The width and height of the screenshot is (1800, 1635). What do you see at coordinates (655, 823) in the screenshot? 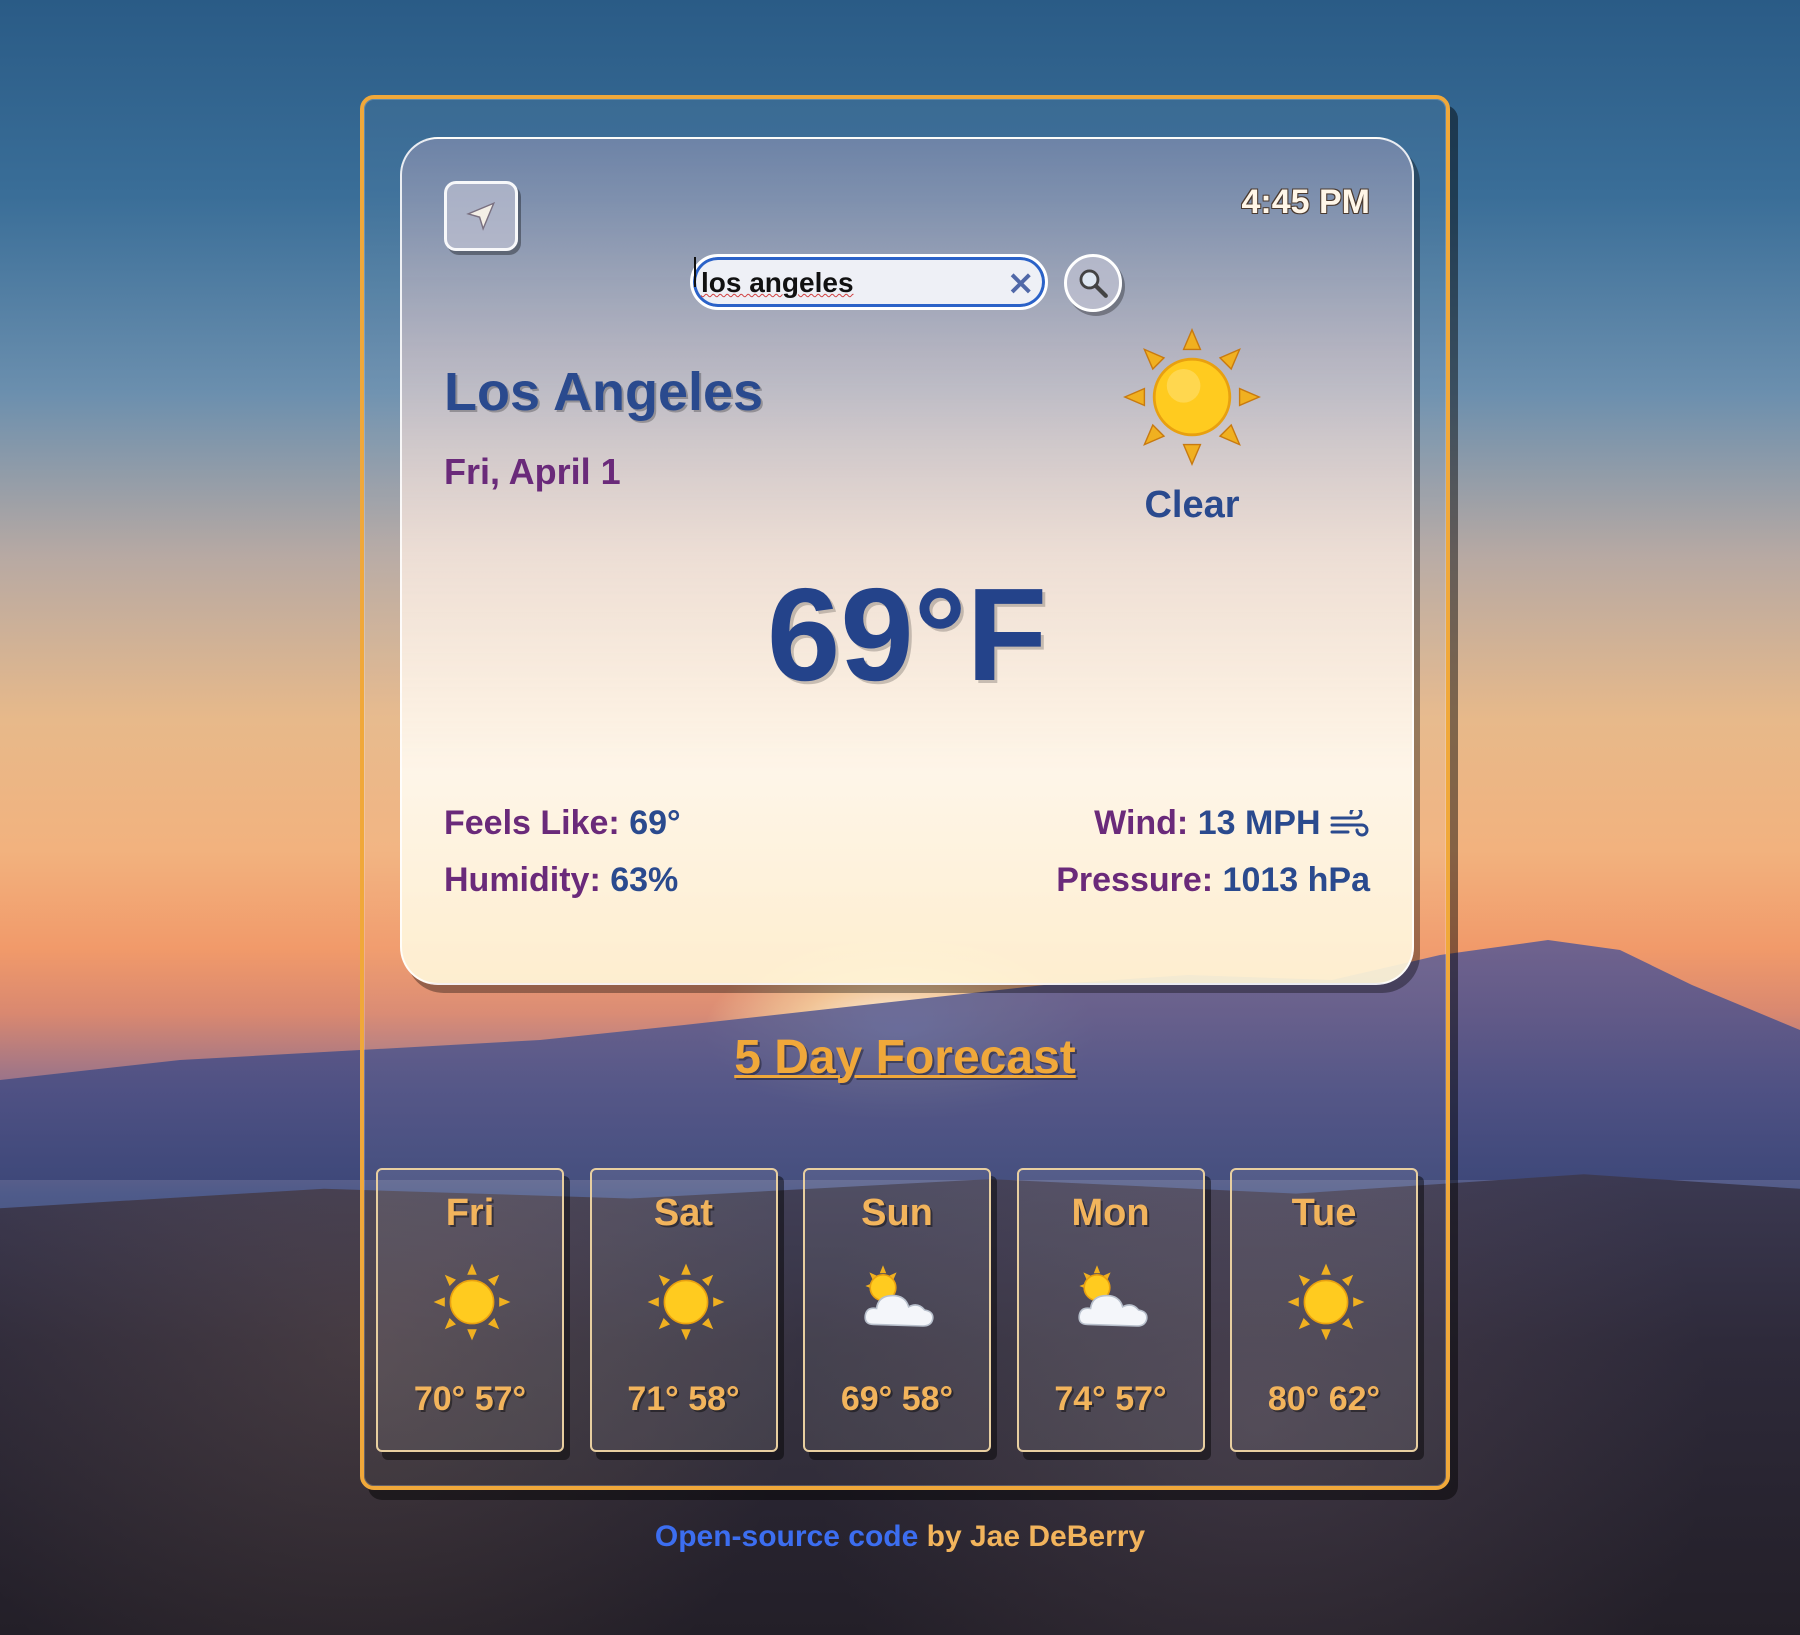
I see `feels-like-value: 69°` at bounding box center [655, 823].